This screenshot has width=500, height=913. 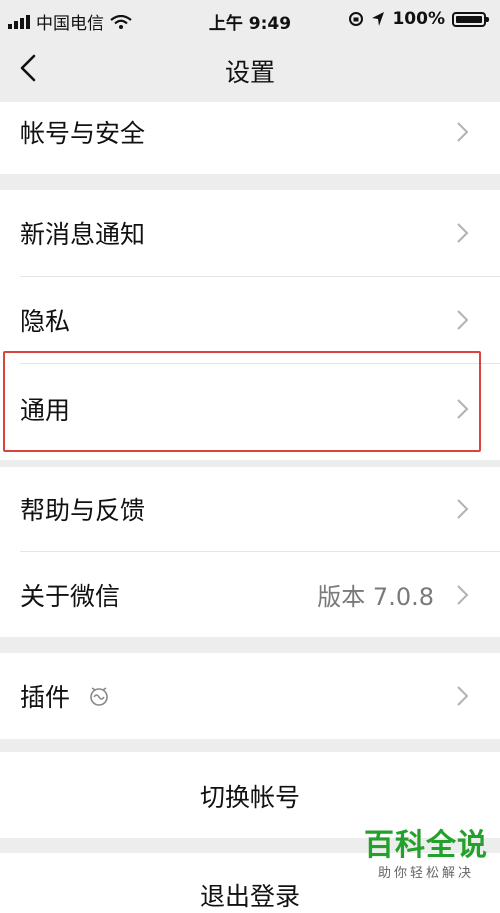 What do you see at coordinates (242, 401) in the screenshot?
I see `highlight-box` at bounding box center [242, 401].